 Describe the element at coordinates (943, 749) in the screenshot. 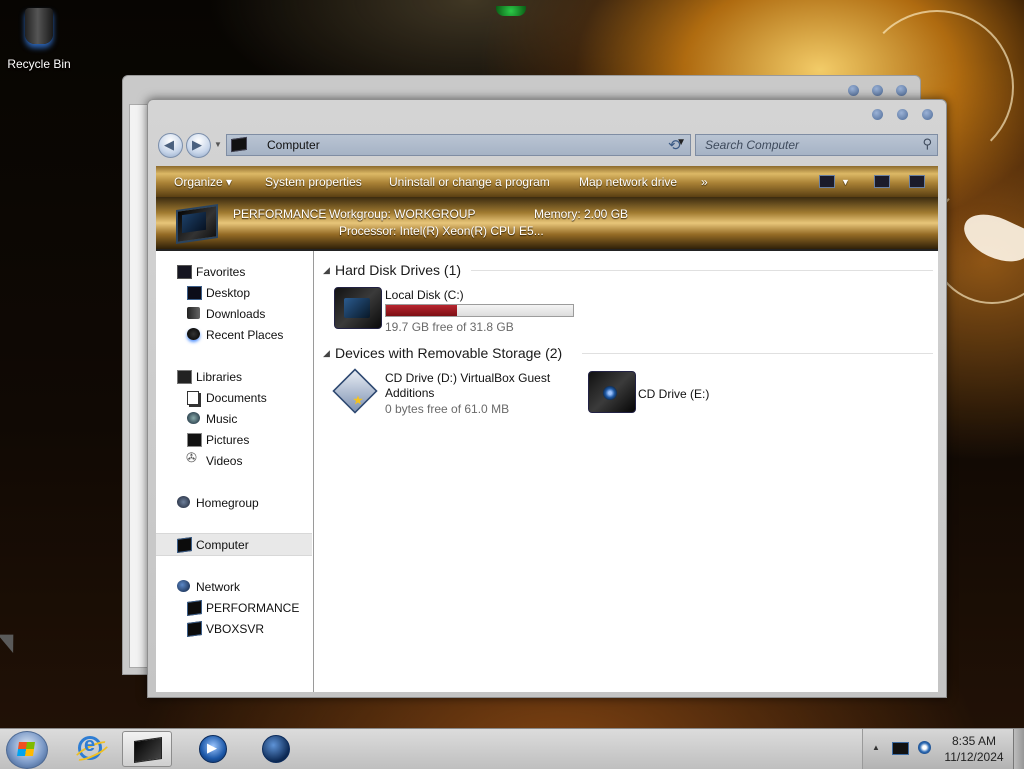

I see `system-tray: ▲ 8:35 AM 11/12/2024` at that location.